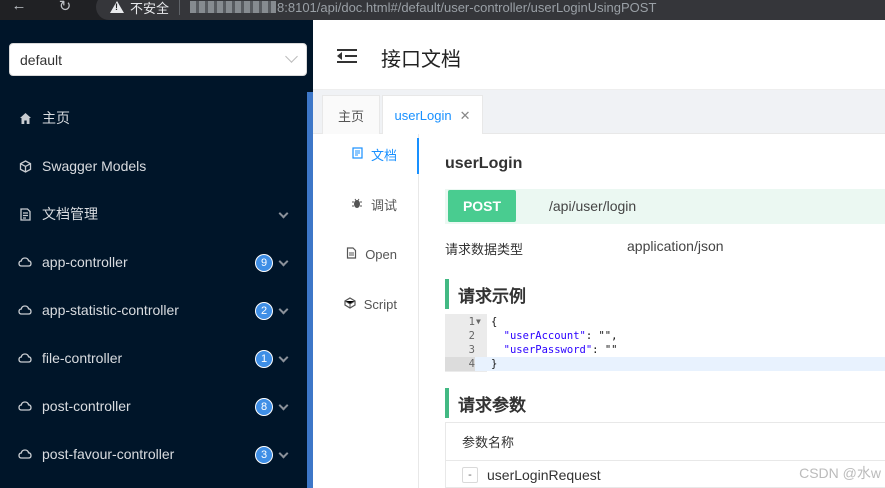 This screenshot has width=885, height=488. What do you see at coordinates (351, 254) in the screenshot?
I see `file-icon` at bounding box center [351, 254].